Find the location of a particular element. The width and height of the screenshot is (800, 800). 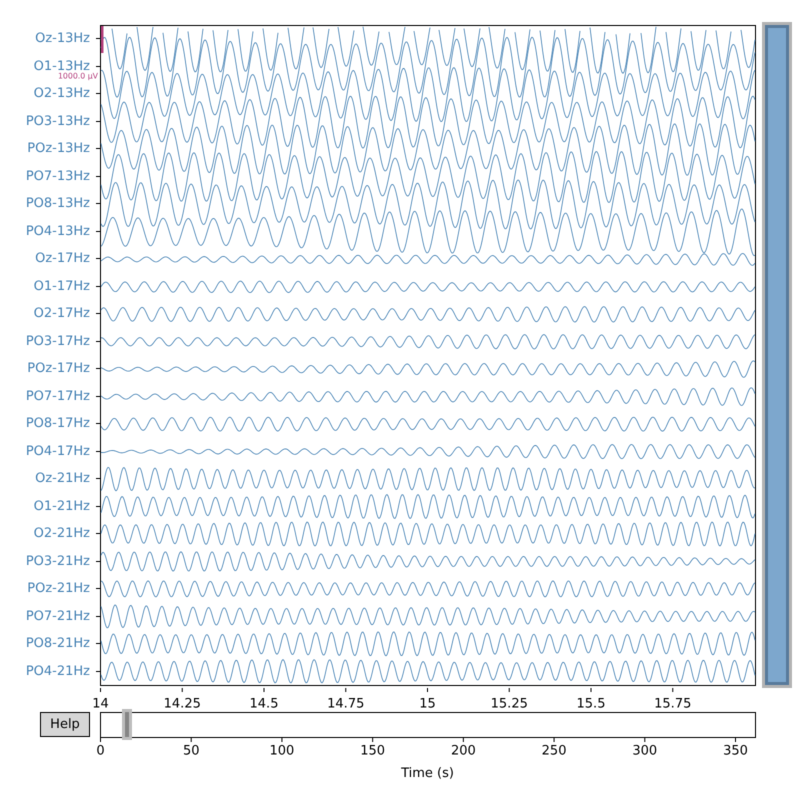

channel-label: PO8-13Hz is located at coordinates (58, 203).